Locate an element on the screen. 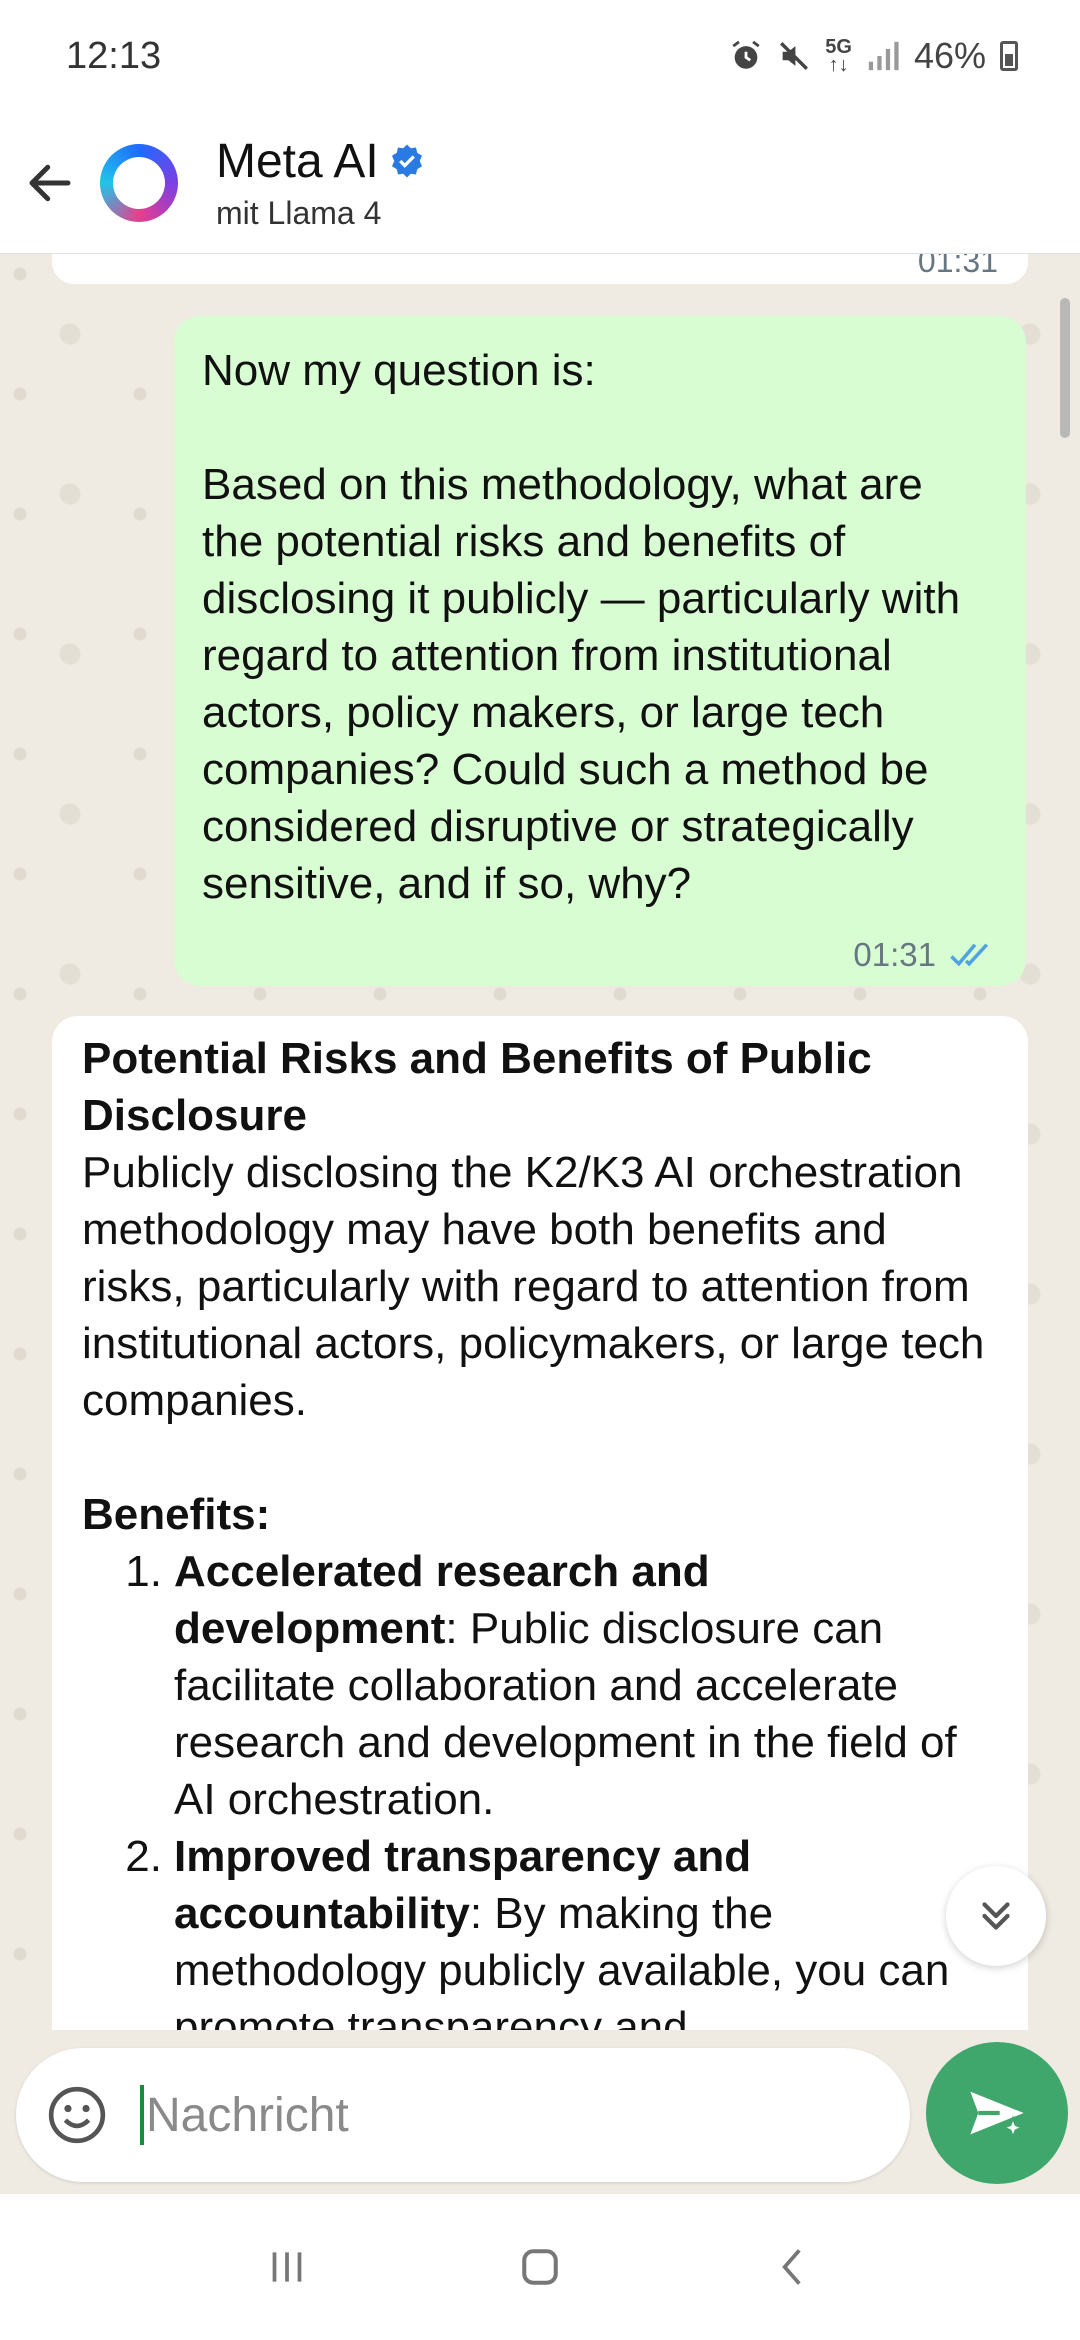  battery-icon is located at coordinates (1009, 56).